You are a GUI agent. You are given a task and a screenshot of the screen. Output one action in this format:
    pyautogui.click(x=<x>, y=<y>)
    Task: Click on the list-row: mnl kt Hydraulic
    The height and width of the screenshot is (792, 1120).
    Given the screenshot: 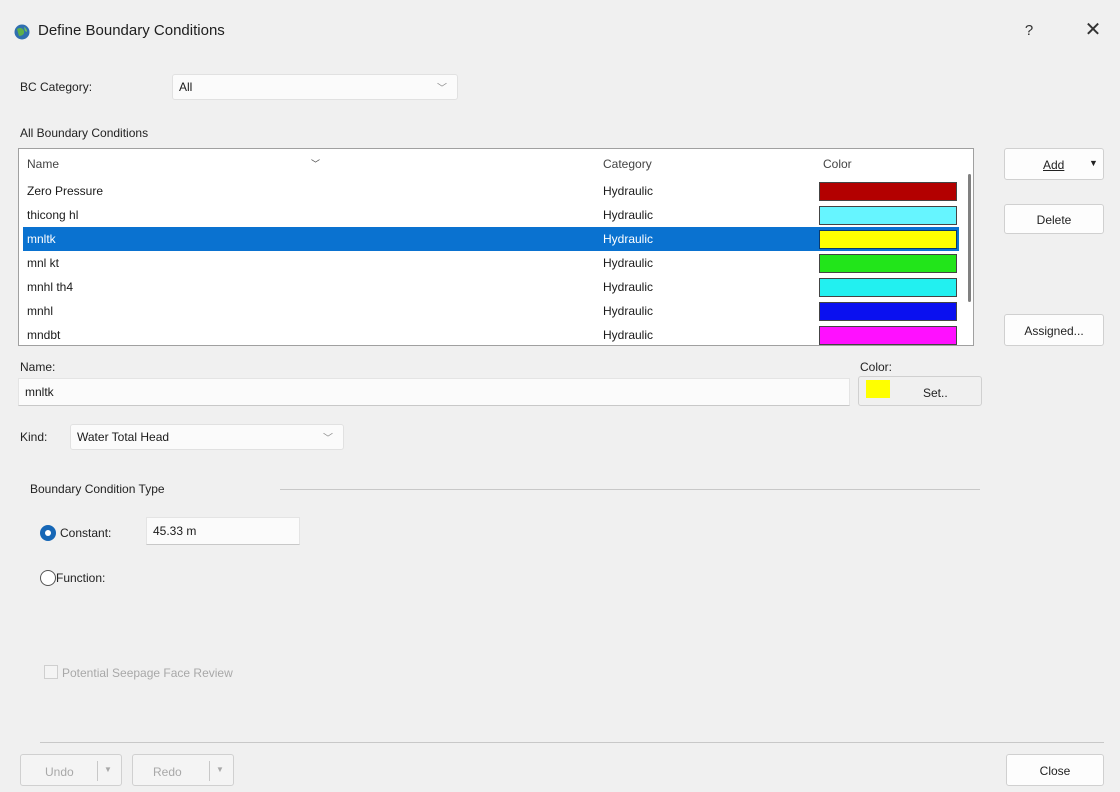 What is the action you would take?
    pyautogui.click(x=491, y=263)
    